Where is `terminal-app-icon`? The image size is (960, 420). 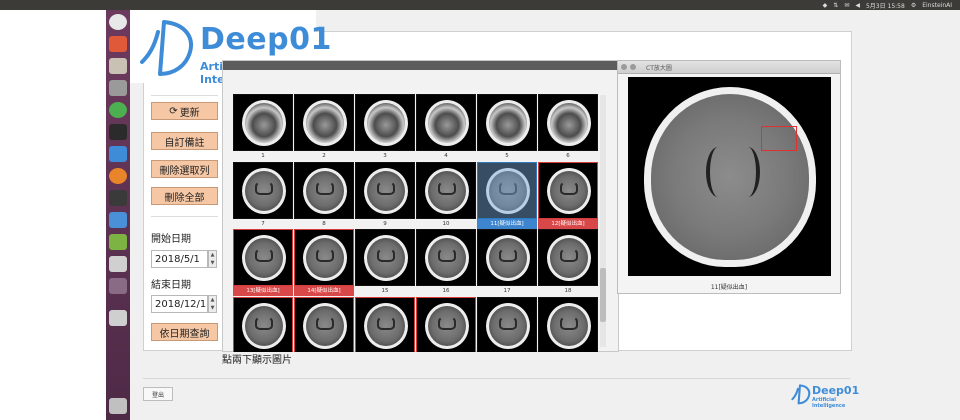
terminal-app-icon is located at coordinates (118, 132).